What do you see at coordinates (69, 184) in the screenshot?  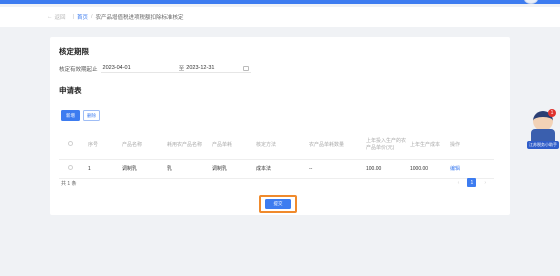 I see `total-count: 共 1 条` at bounding box center [69, 184].